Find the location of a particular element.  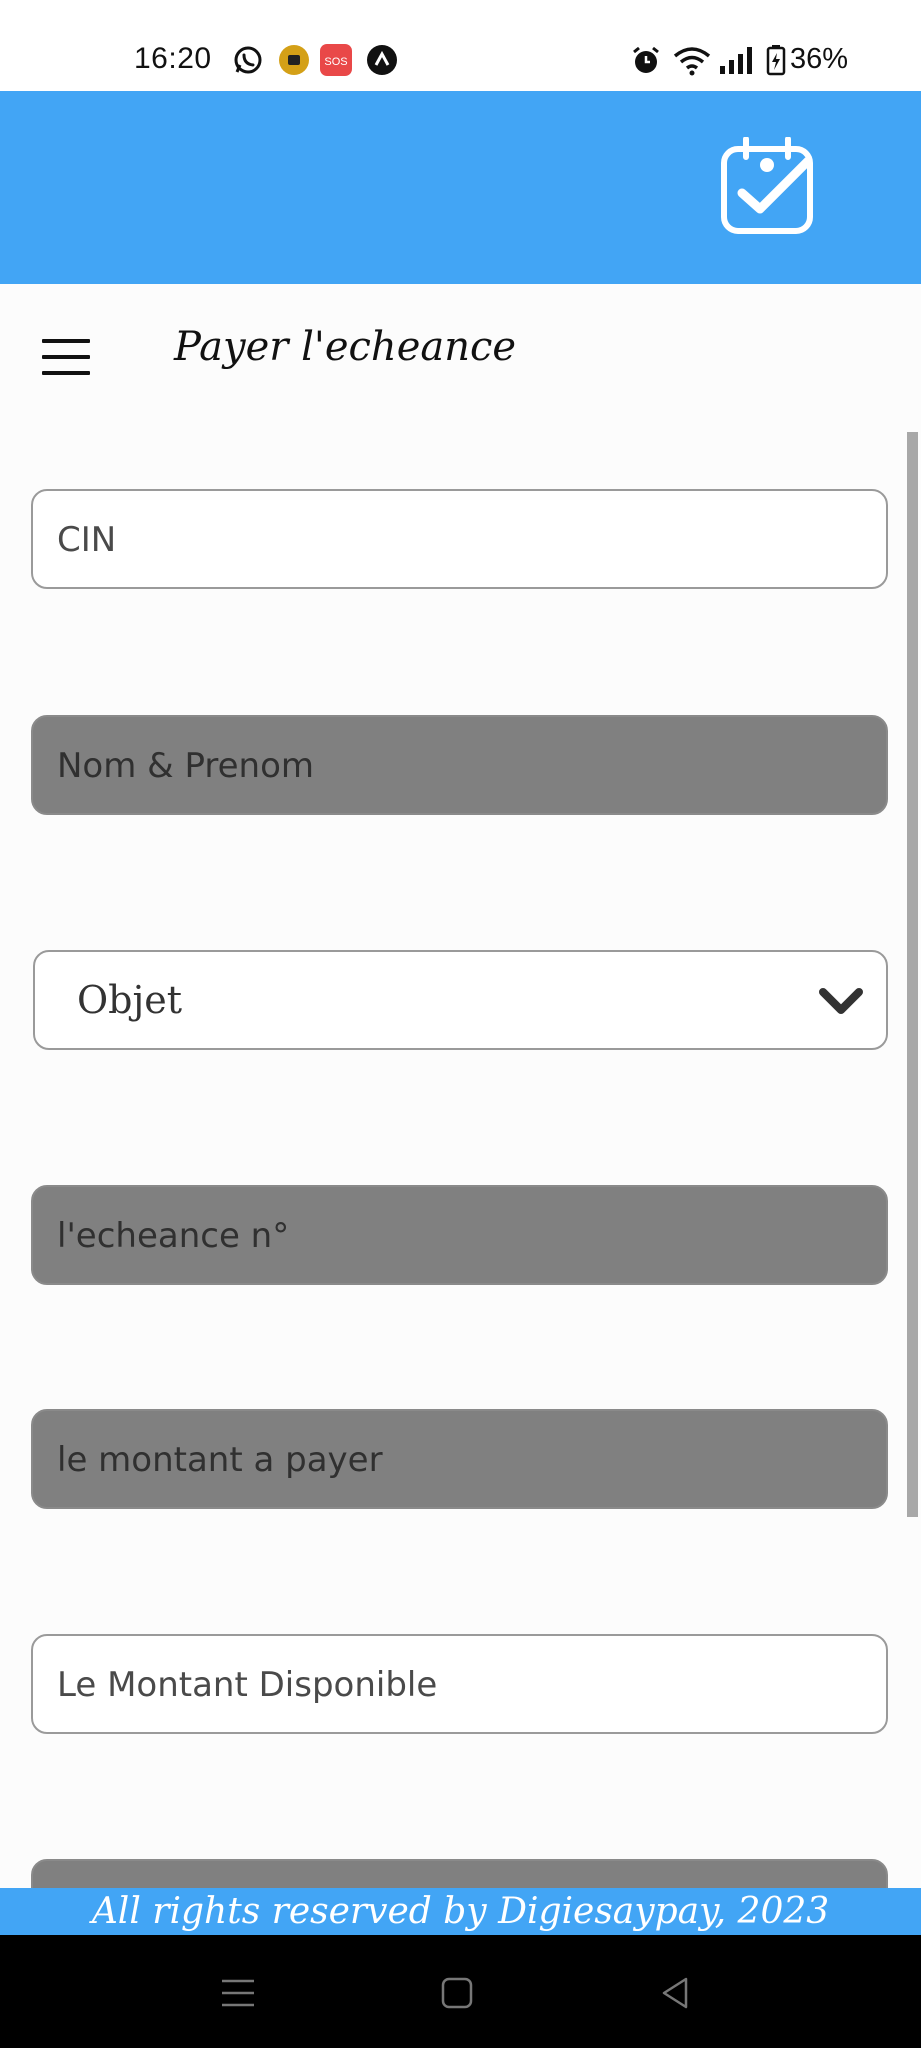

footer: All rights reserved by Digiesaypay, 2023 is located at coordinates (460, 1911).